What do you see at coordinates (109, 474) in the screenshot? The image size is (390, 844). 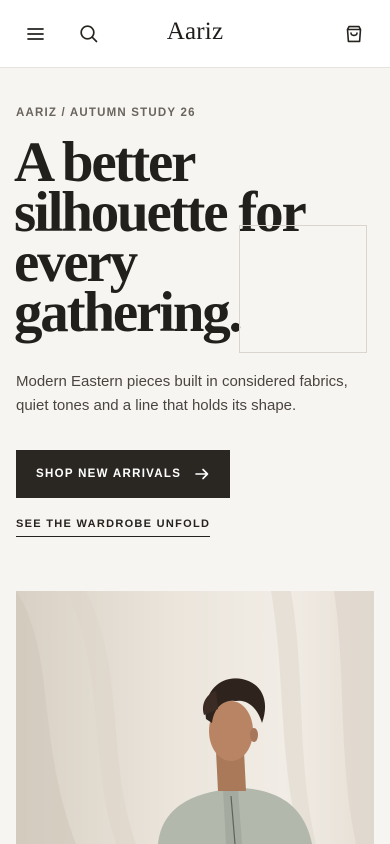 I see `shop-new-arrivals-label: SHOP NEW ARRIVALS` at bounding box center [109, 474].